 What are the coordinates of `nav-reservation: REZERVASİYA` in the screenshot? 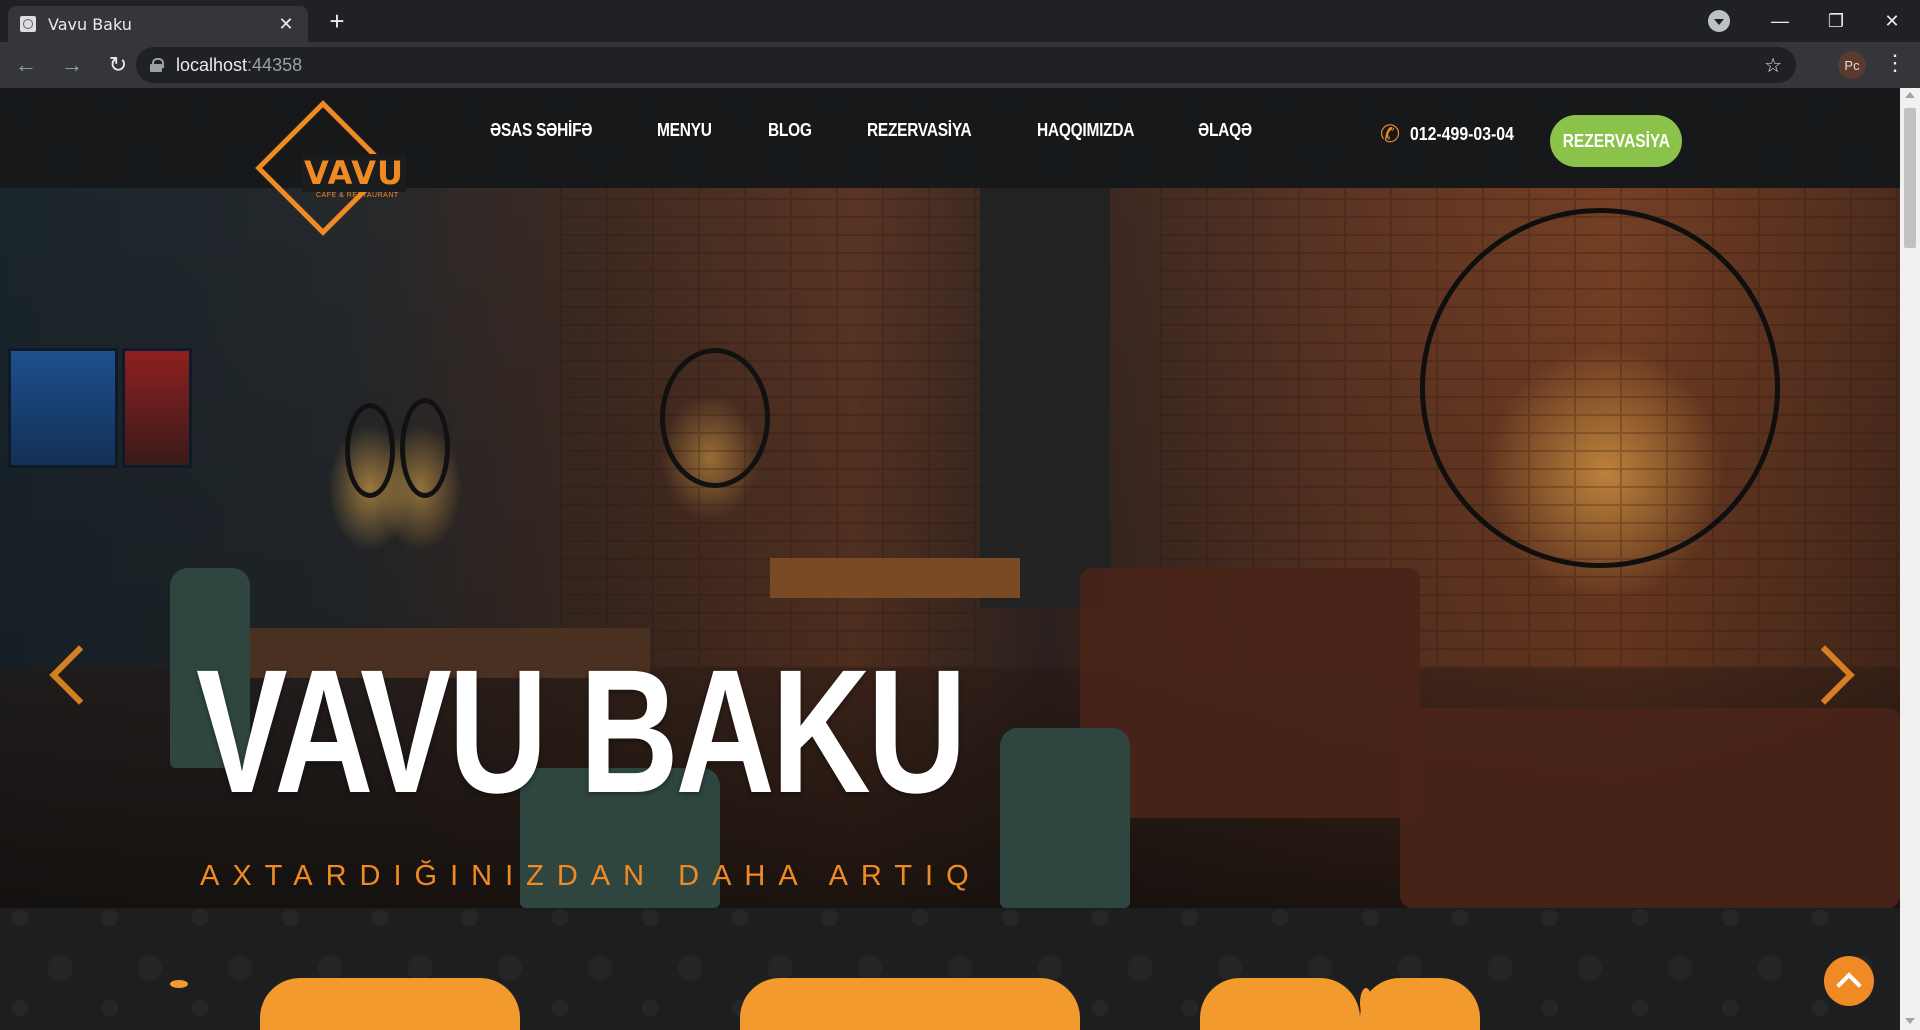 It's located at (919, 130).